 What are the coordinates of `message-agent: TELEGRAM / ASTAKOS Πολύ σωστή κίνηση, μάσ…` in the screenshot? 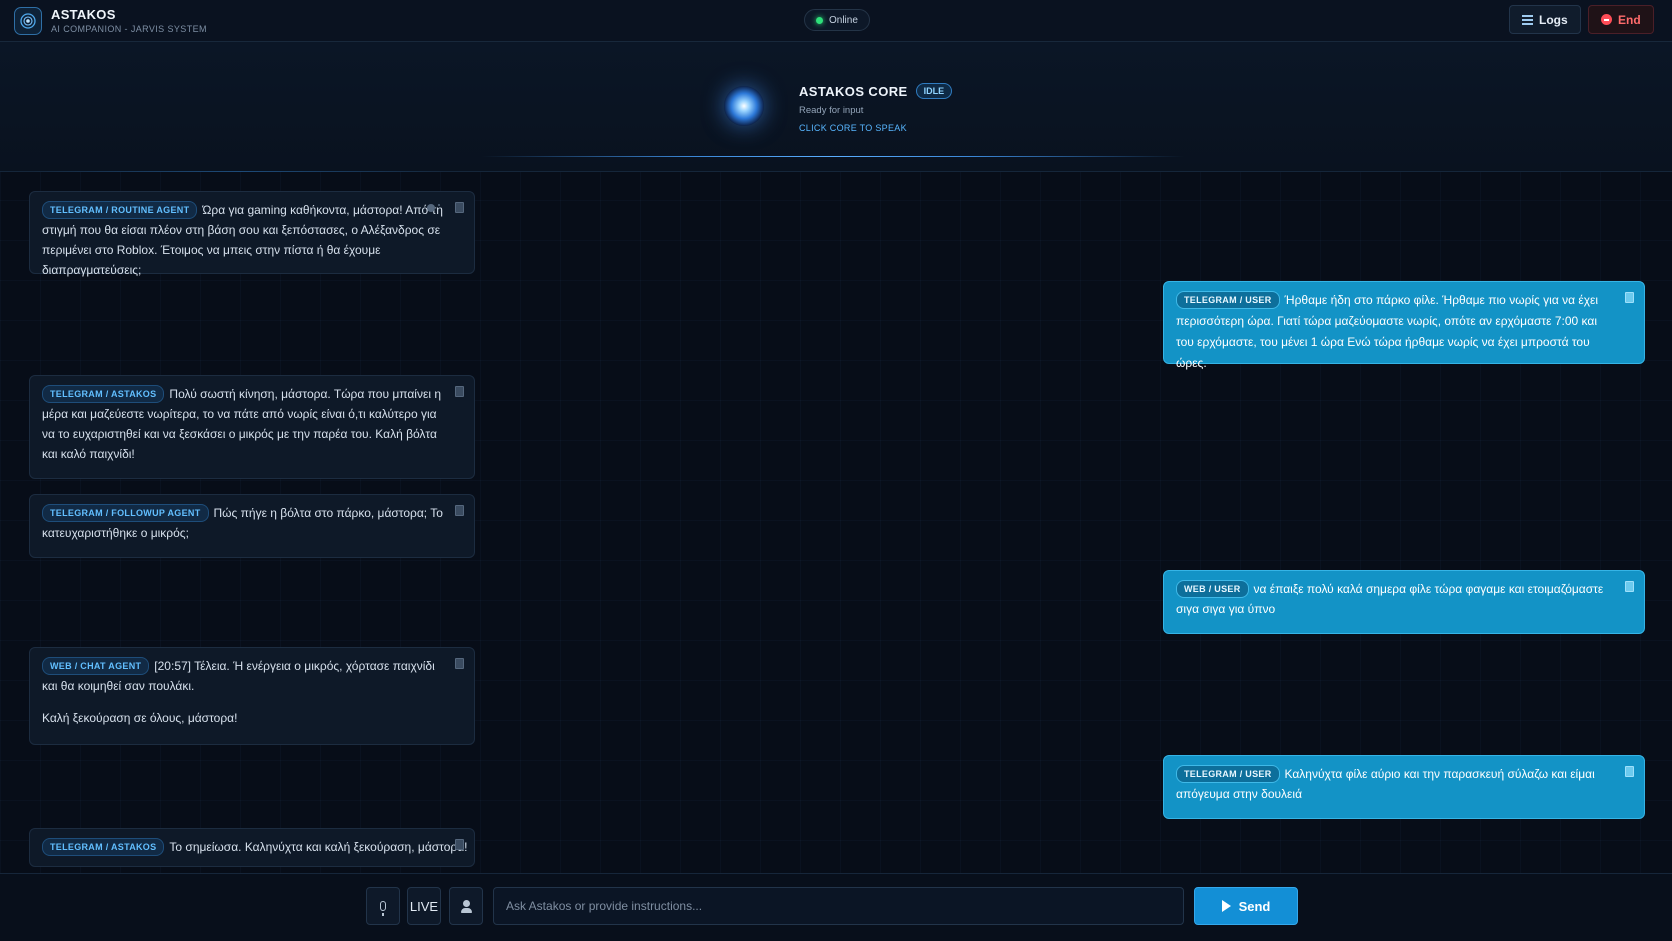 It's located at (252, 427).